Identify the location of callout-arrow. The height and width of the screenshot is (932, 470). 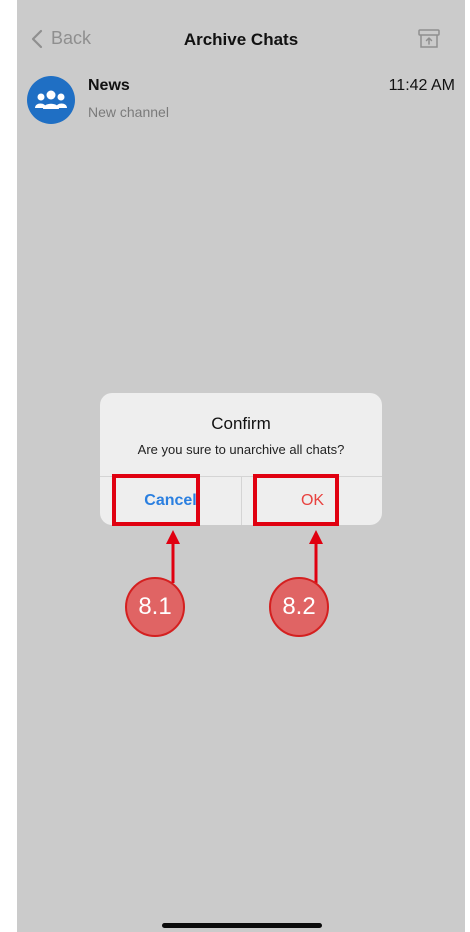
(244, 556).